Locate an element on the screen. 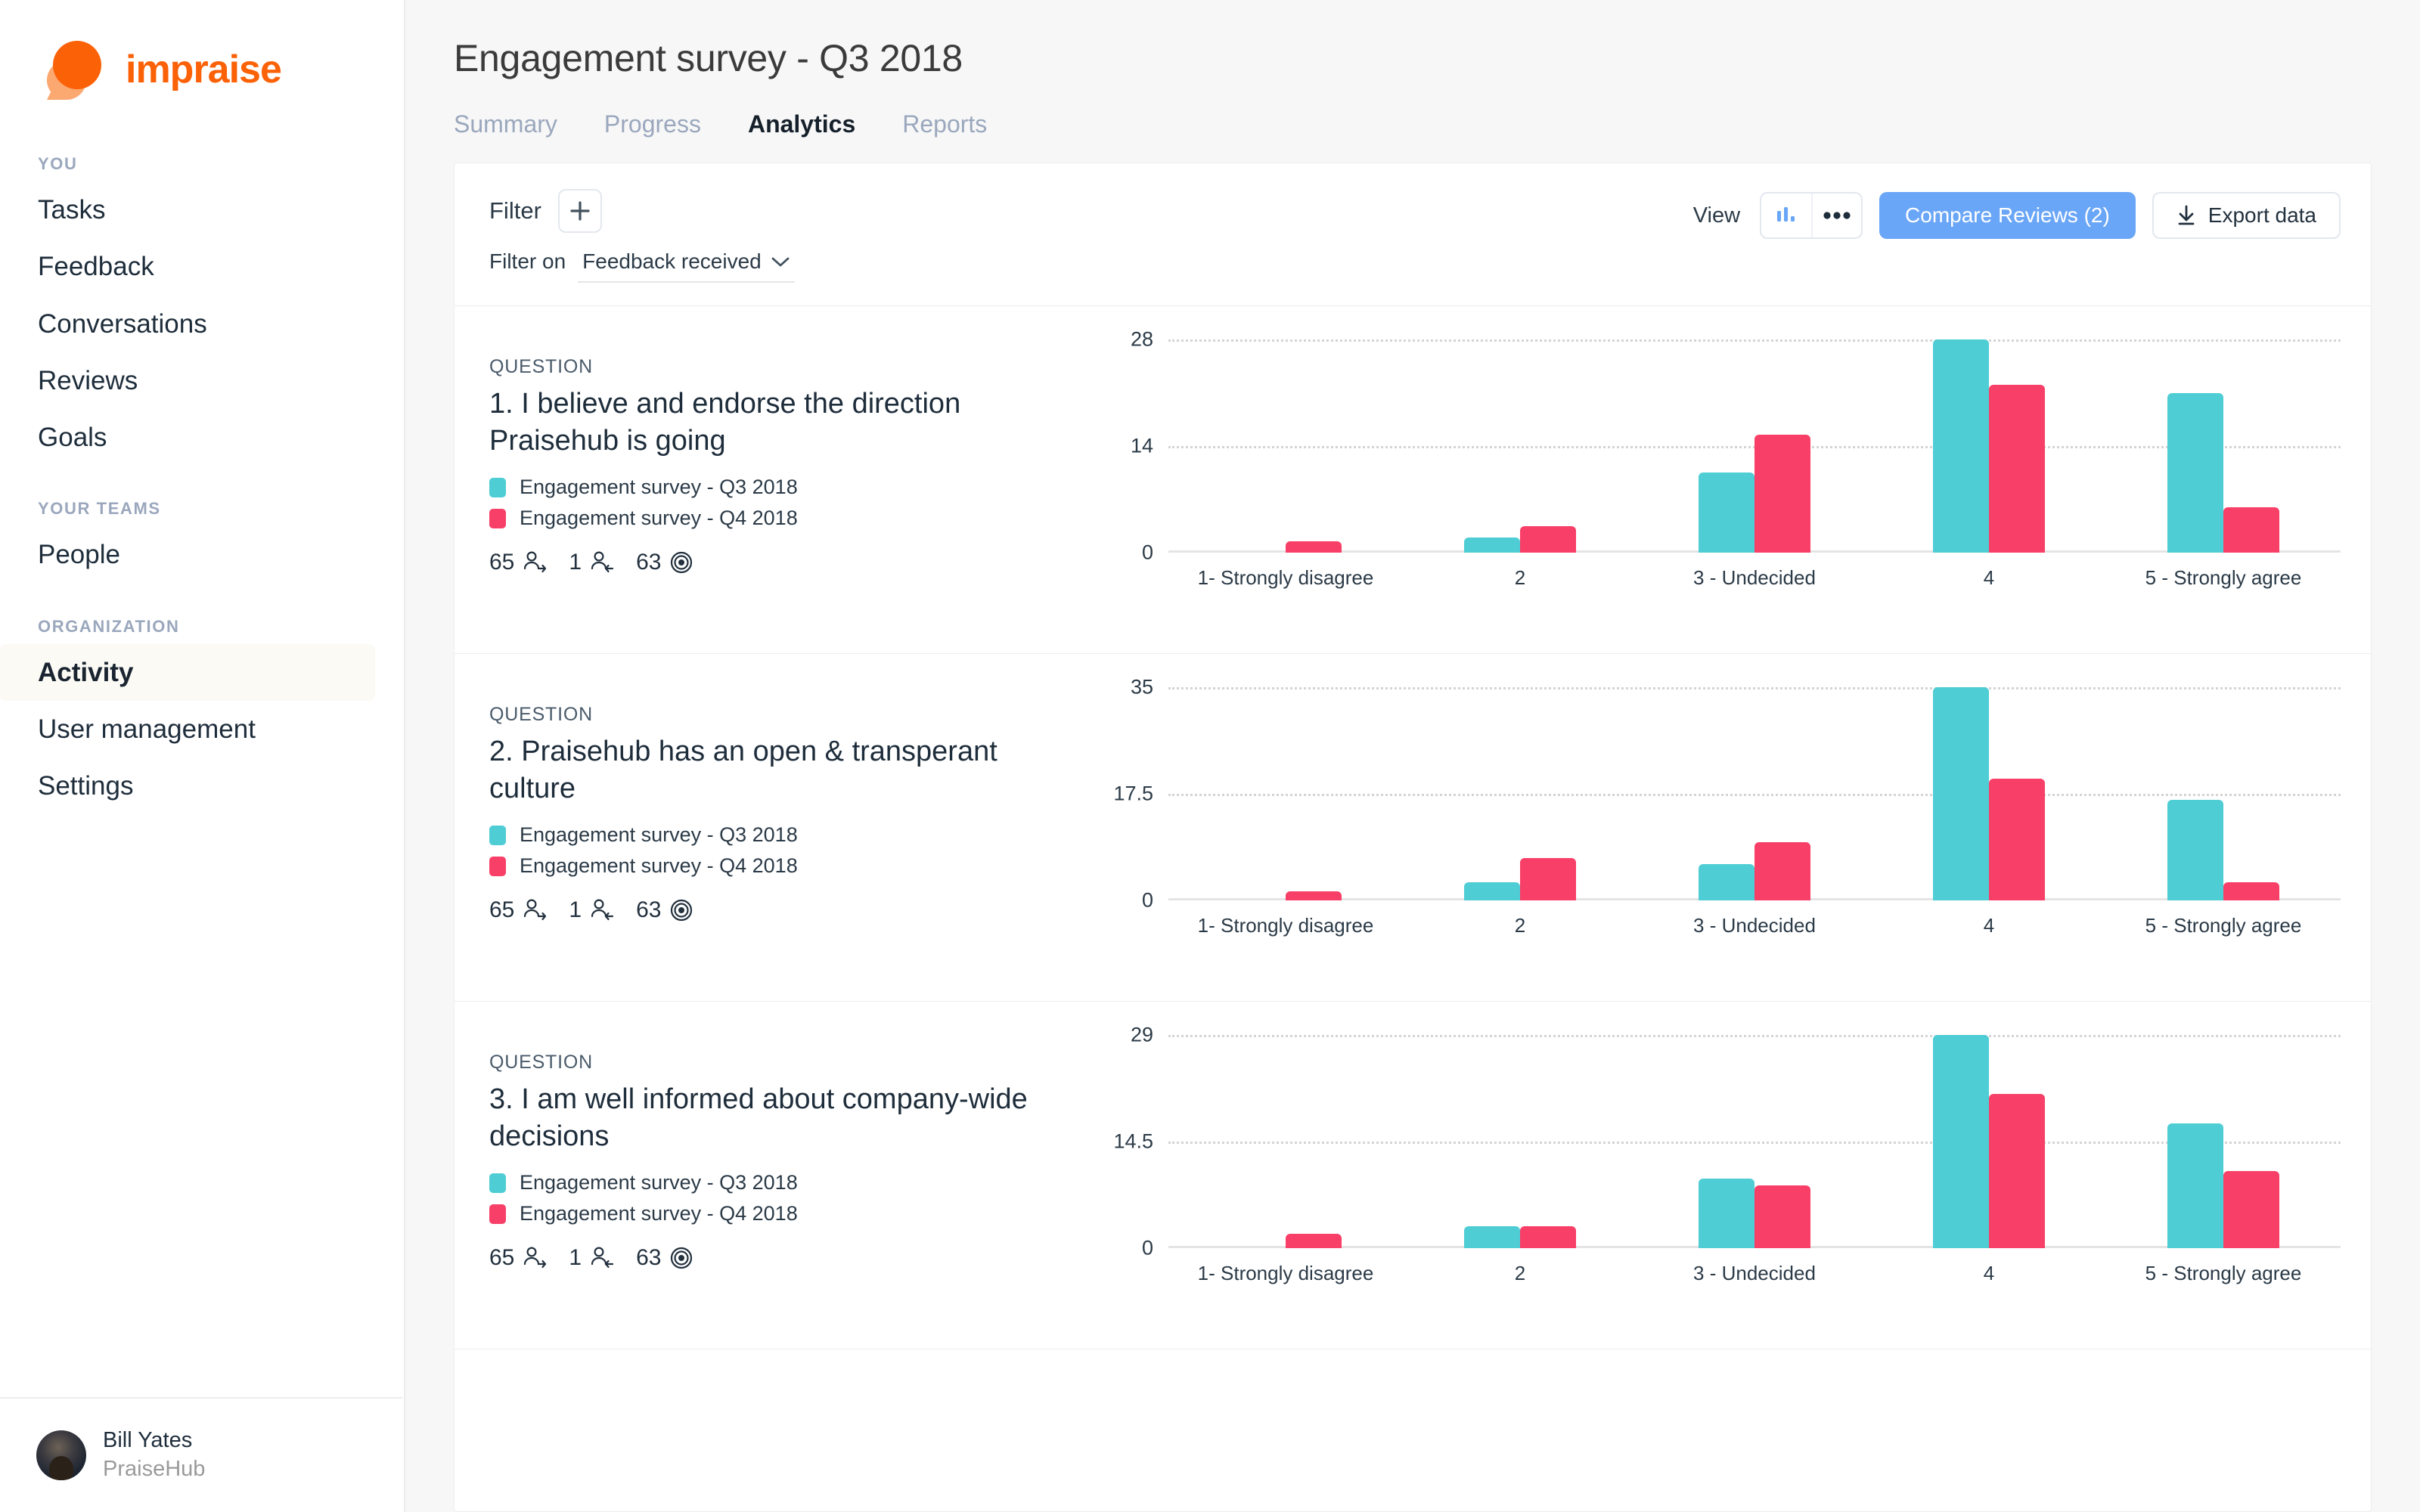 This screenshot has height=1512, width=2420. page-title: Engagement survey - Q3 2018 is located at coordinates (708, 58).